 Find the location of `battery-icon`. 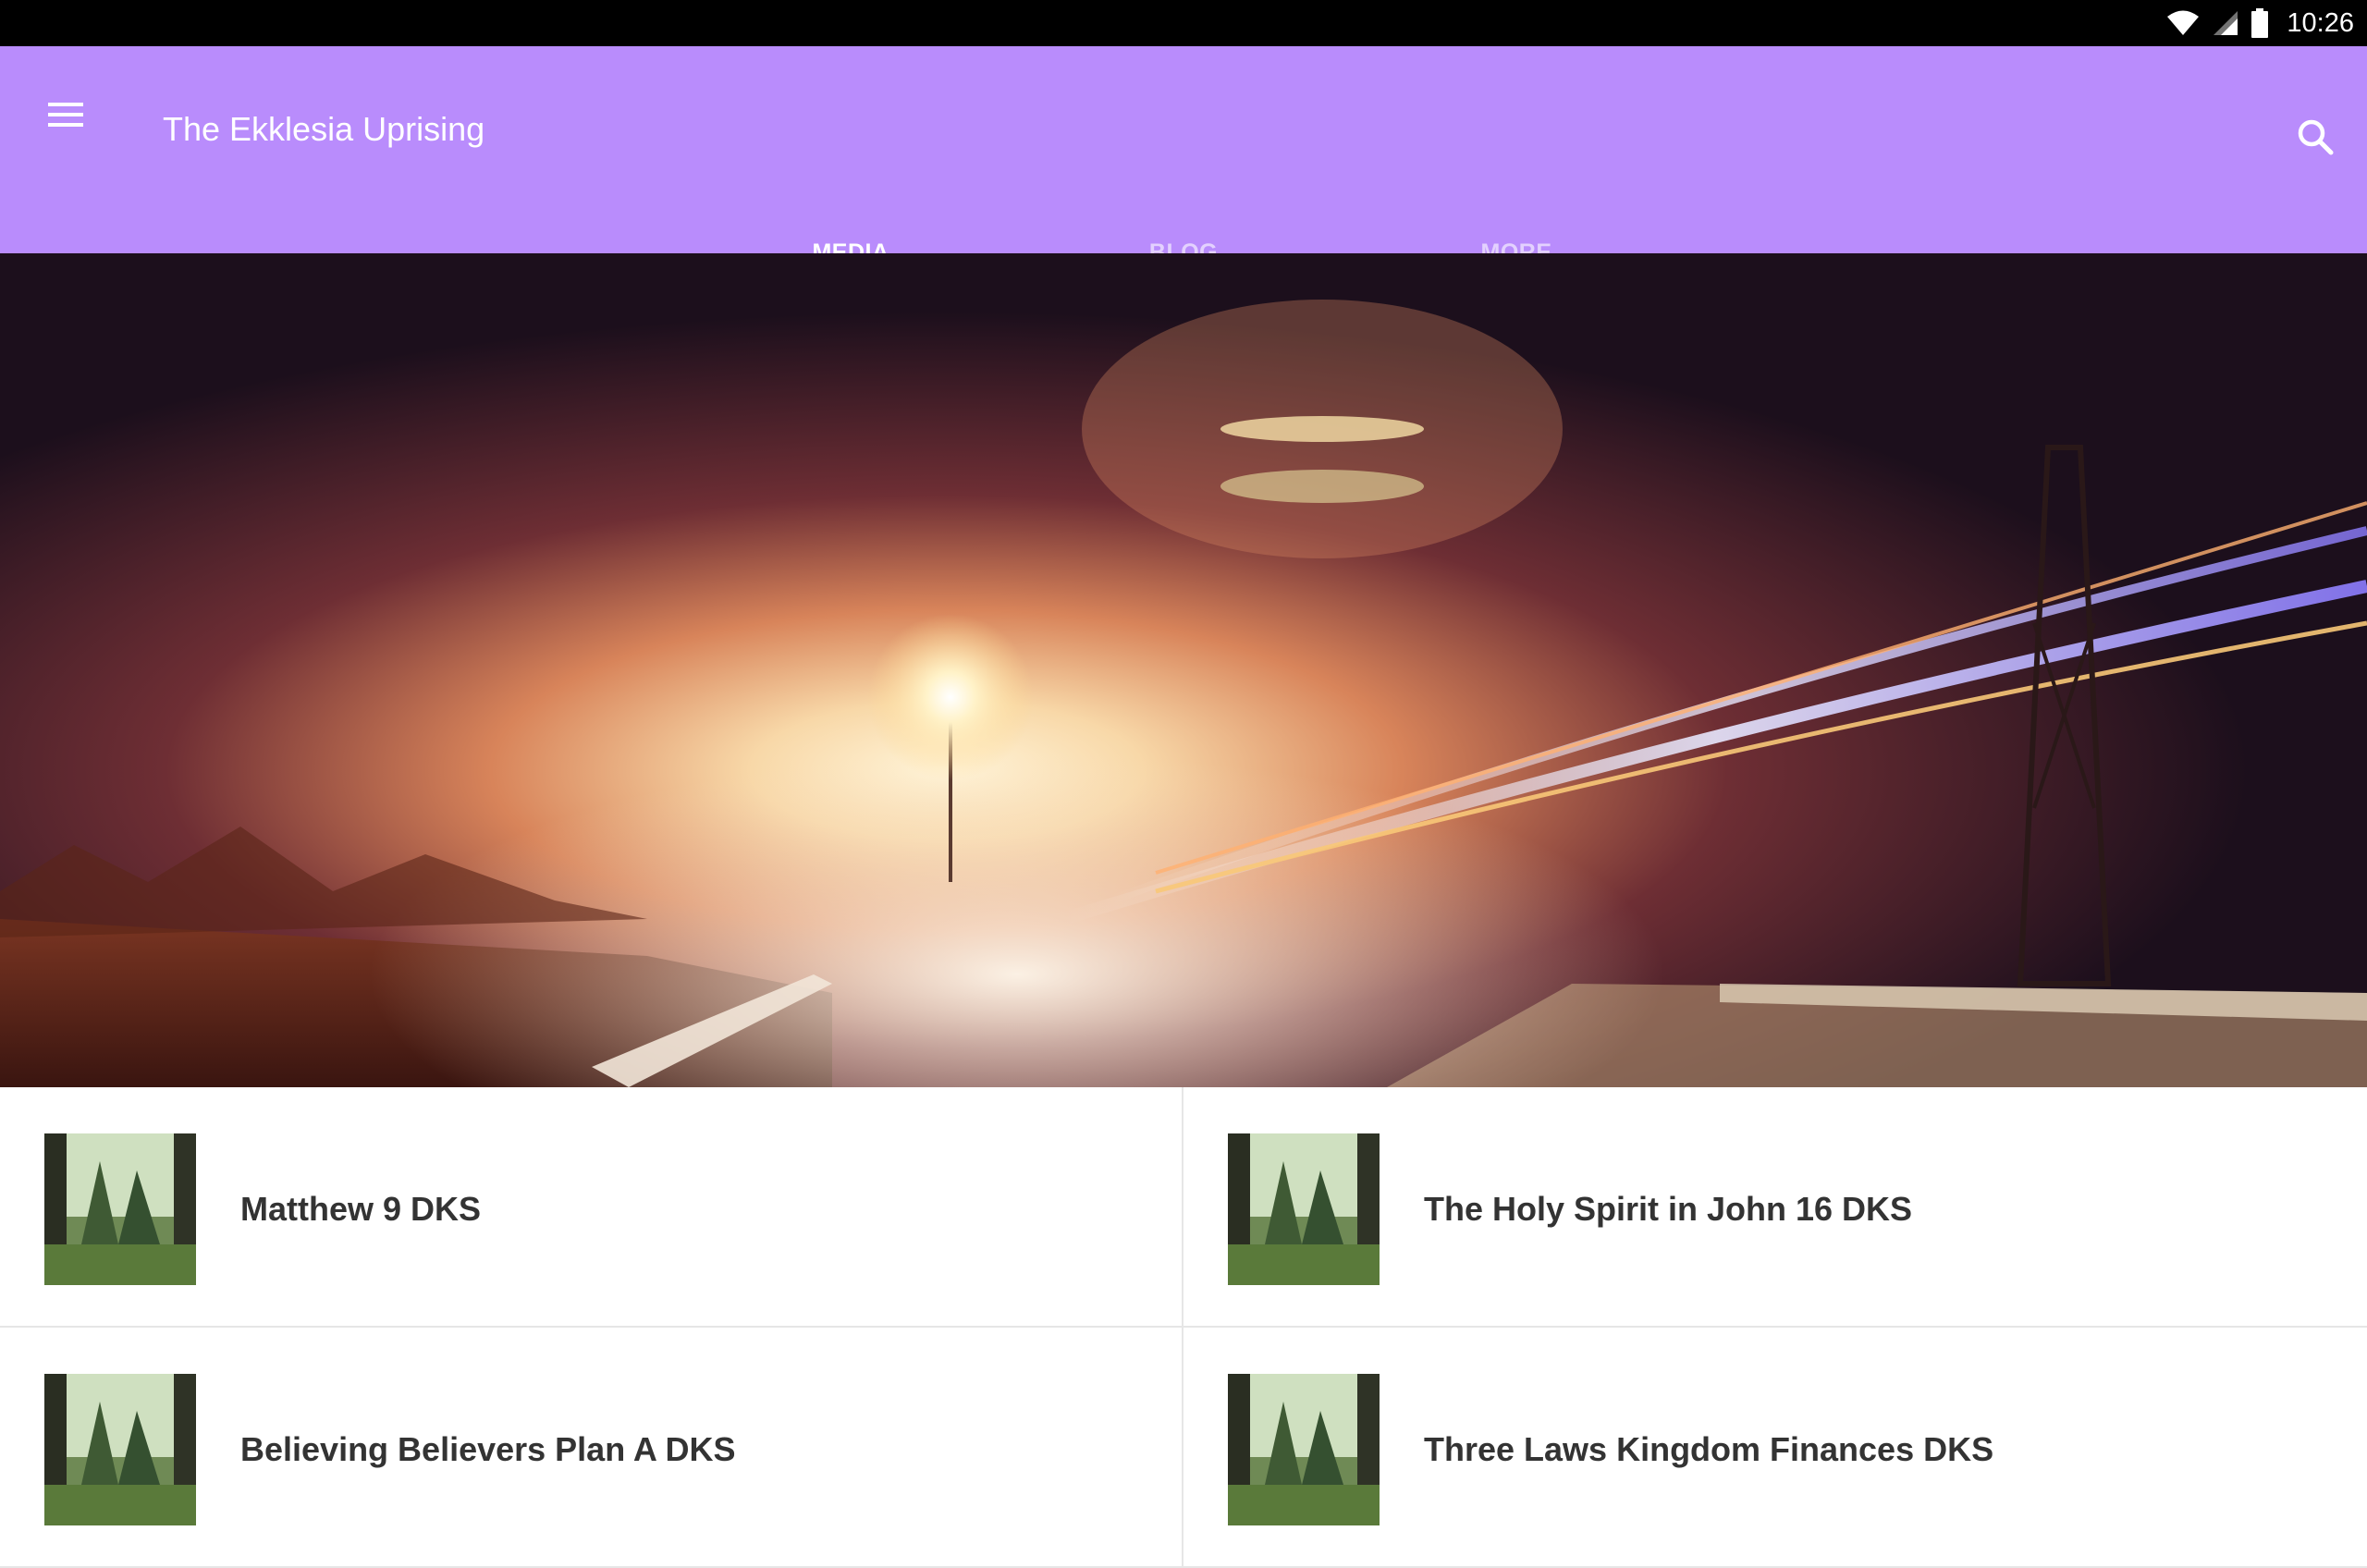

battery-icon is located at coordinates (2260, 23).